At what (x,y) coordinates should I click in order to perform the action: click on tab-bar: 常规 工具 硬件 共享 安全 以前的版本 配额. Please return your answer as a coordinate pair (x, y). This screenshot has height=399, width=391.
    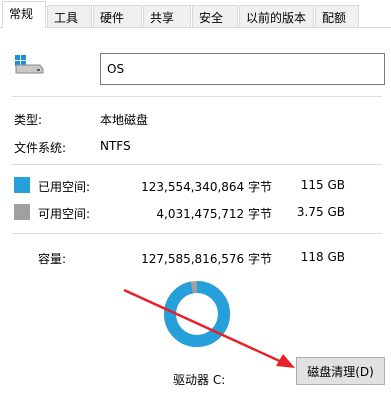
    Looking at the image, I should click on (195, 14).